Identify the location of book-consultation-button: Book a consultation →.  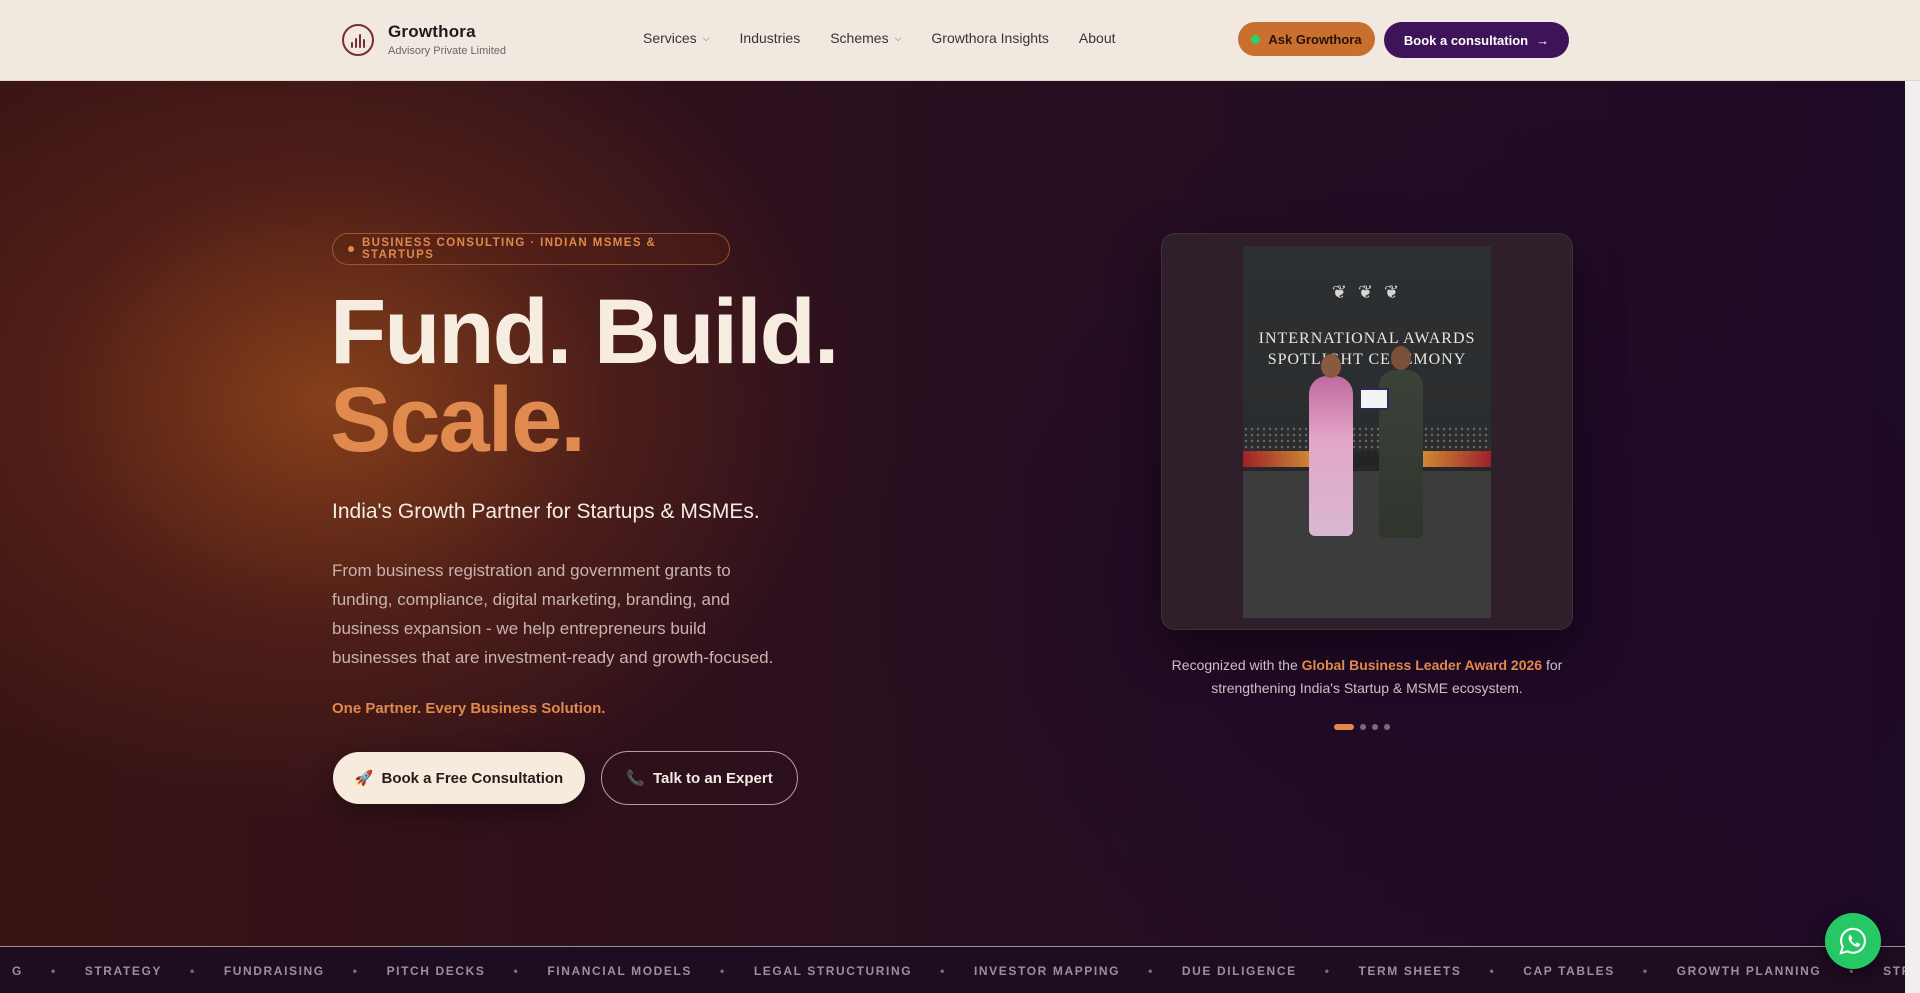
(1476, 40).